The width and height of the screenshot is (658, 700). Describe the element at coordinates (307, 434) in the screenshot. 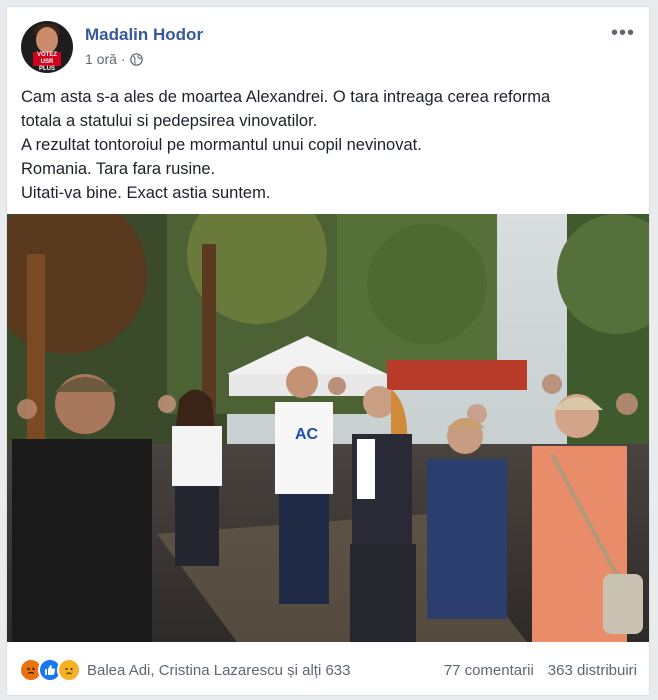

I see `photo-shirt-text: AC` at that location.